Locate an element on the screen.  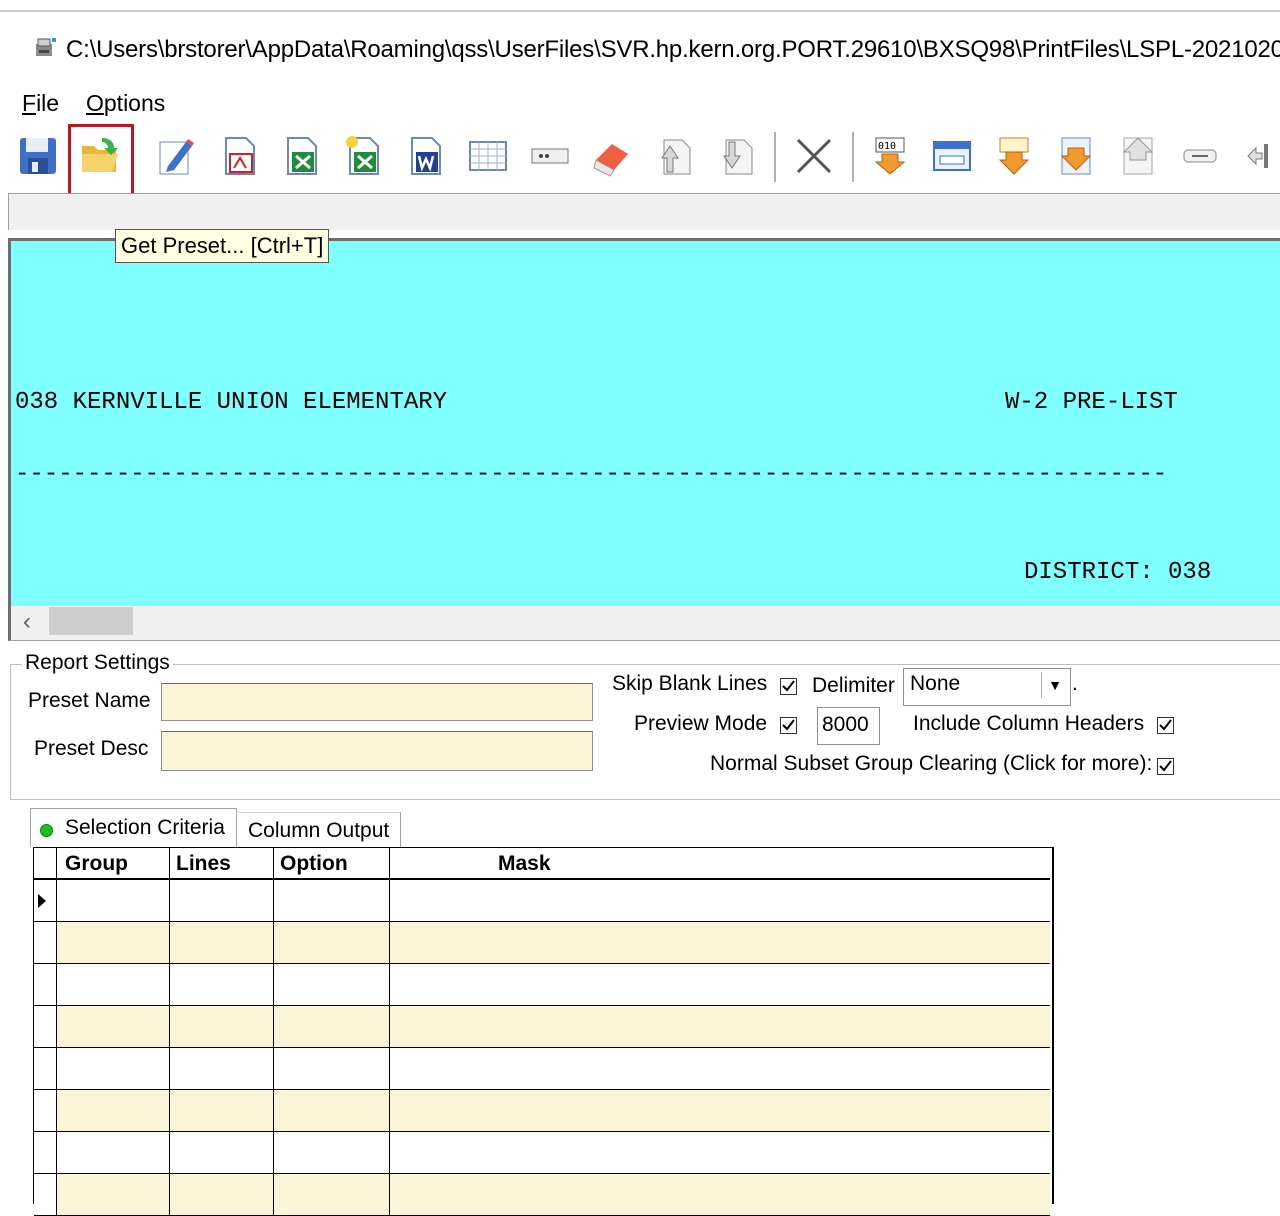
word-button is located at coordinates (426, 156).